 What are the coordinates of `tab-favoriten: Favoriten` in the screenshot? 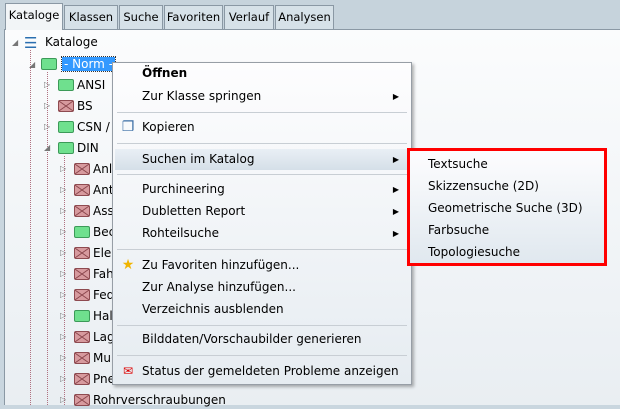 It's located at (193, 17).